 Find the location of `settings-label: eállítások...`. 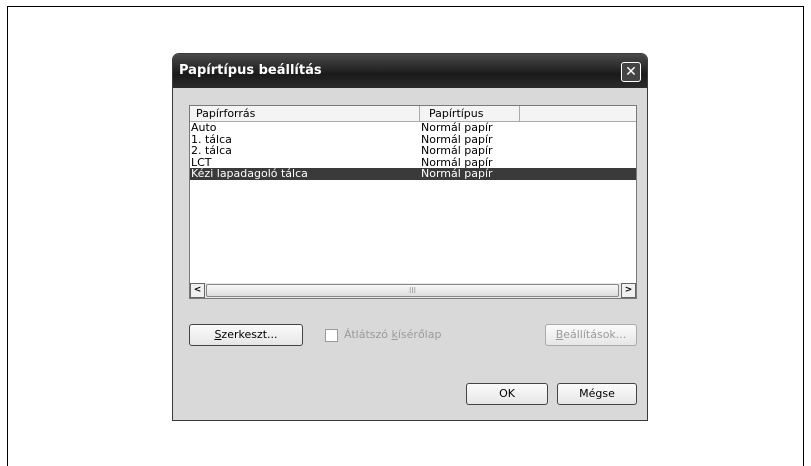

settings-label: eállítások... is located at coordinates (595, 334).